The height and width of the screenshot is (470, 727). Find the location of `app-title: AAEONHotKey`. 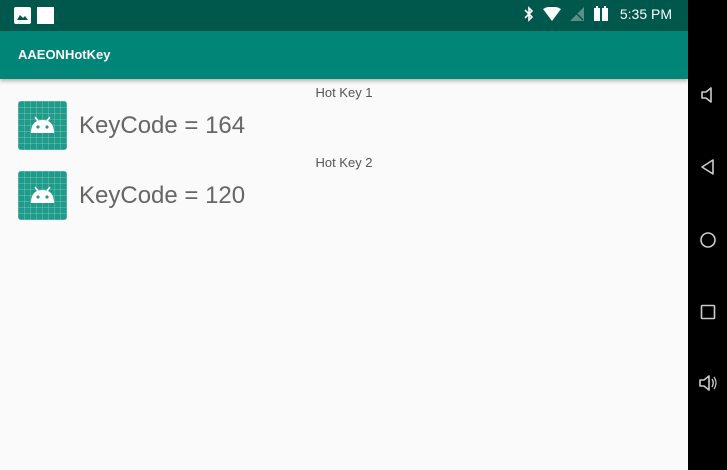

app-title: AAEONHotKey is located at coordinates (64, 54).